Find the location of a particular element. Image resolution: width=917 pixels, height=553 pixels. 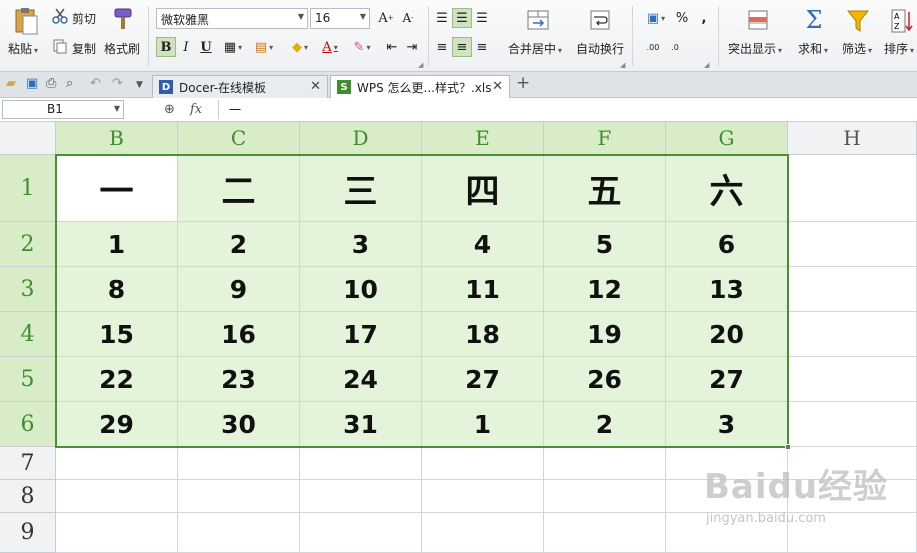

underline-button: U is located at coordinates (206, 47).